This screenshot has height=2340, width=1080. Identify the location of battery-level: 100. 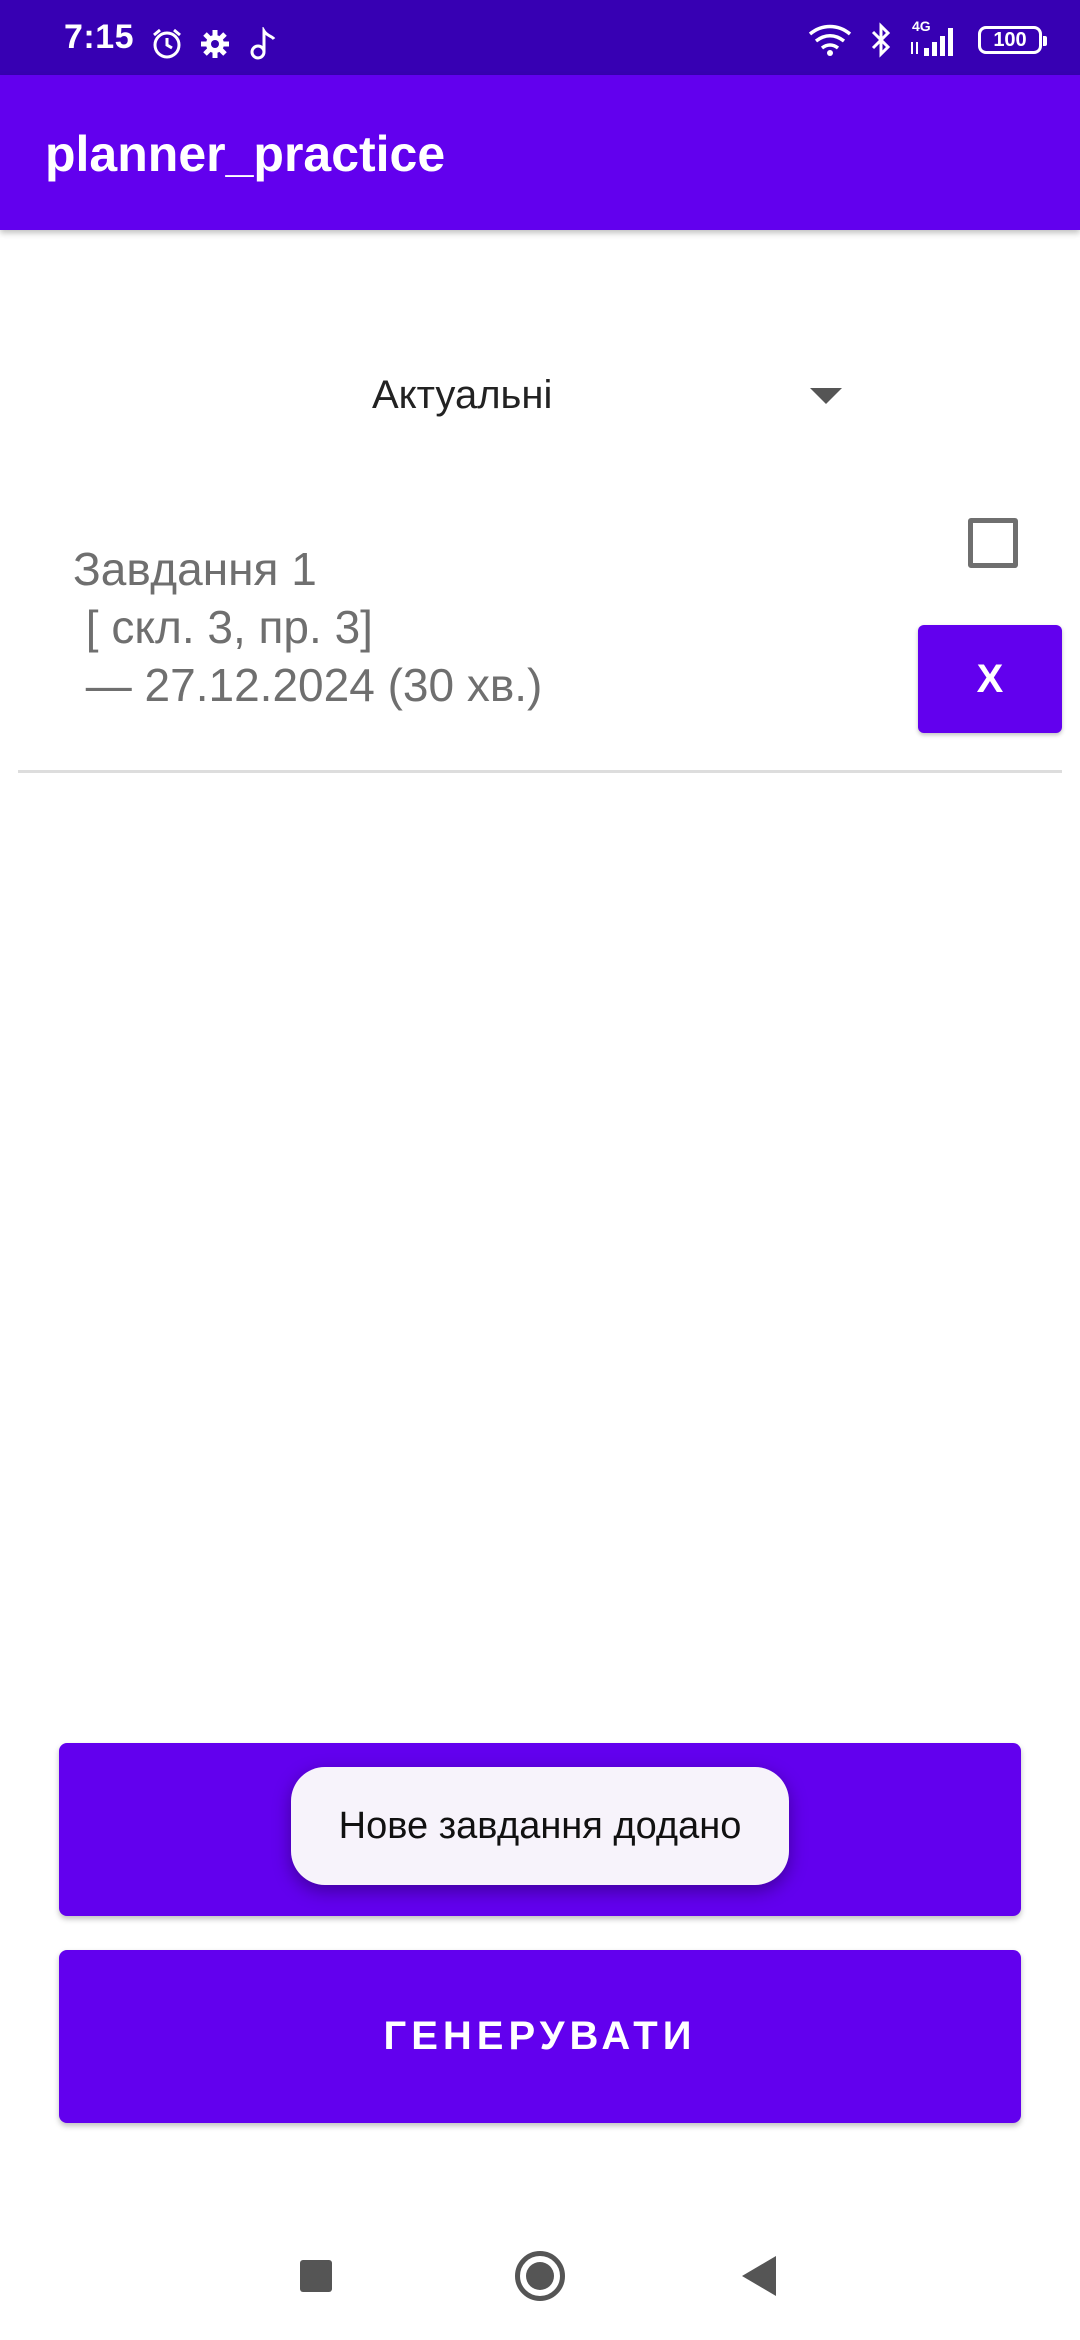
(1010, 39).